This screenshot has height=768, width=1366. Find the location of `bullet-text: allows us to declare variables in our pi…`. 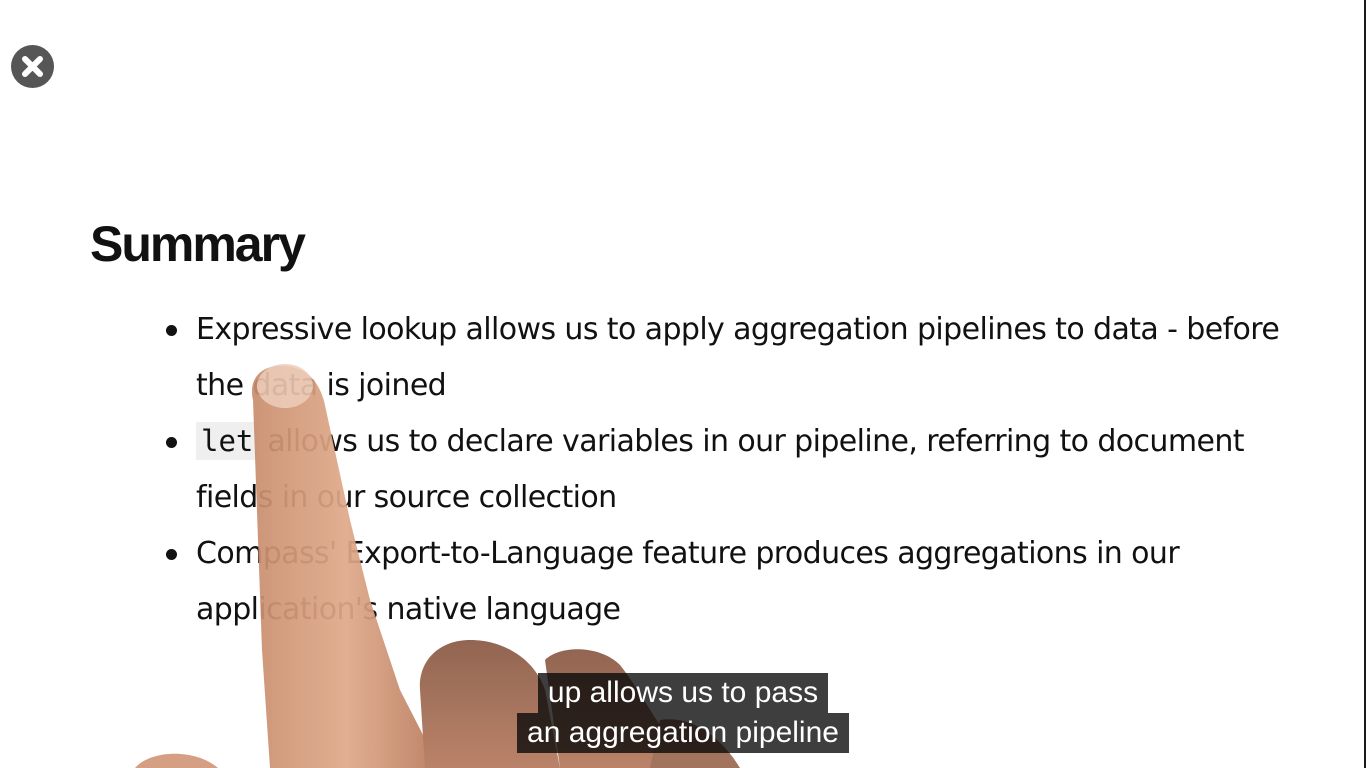

bullet-text: allows us to declare variables in our pi… is located at coordinates (720, 469).